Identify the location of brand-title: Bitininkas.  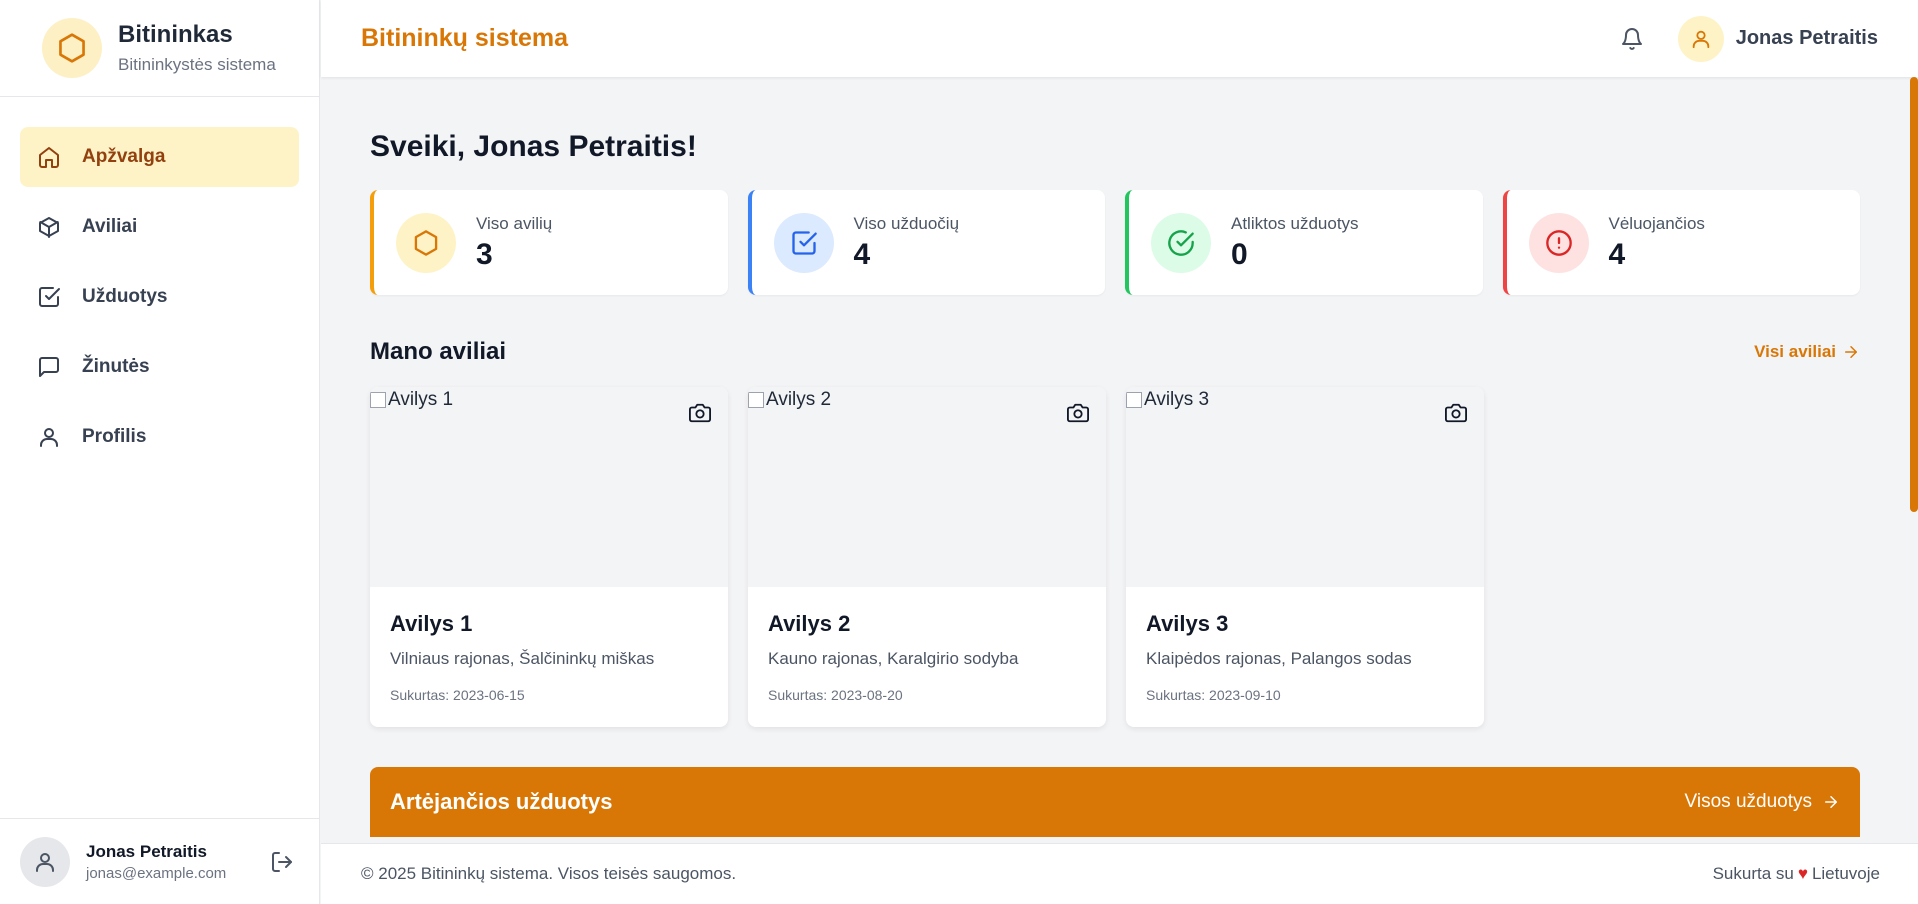
(175, 34).